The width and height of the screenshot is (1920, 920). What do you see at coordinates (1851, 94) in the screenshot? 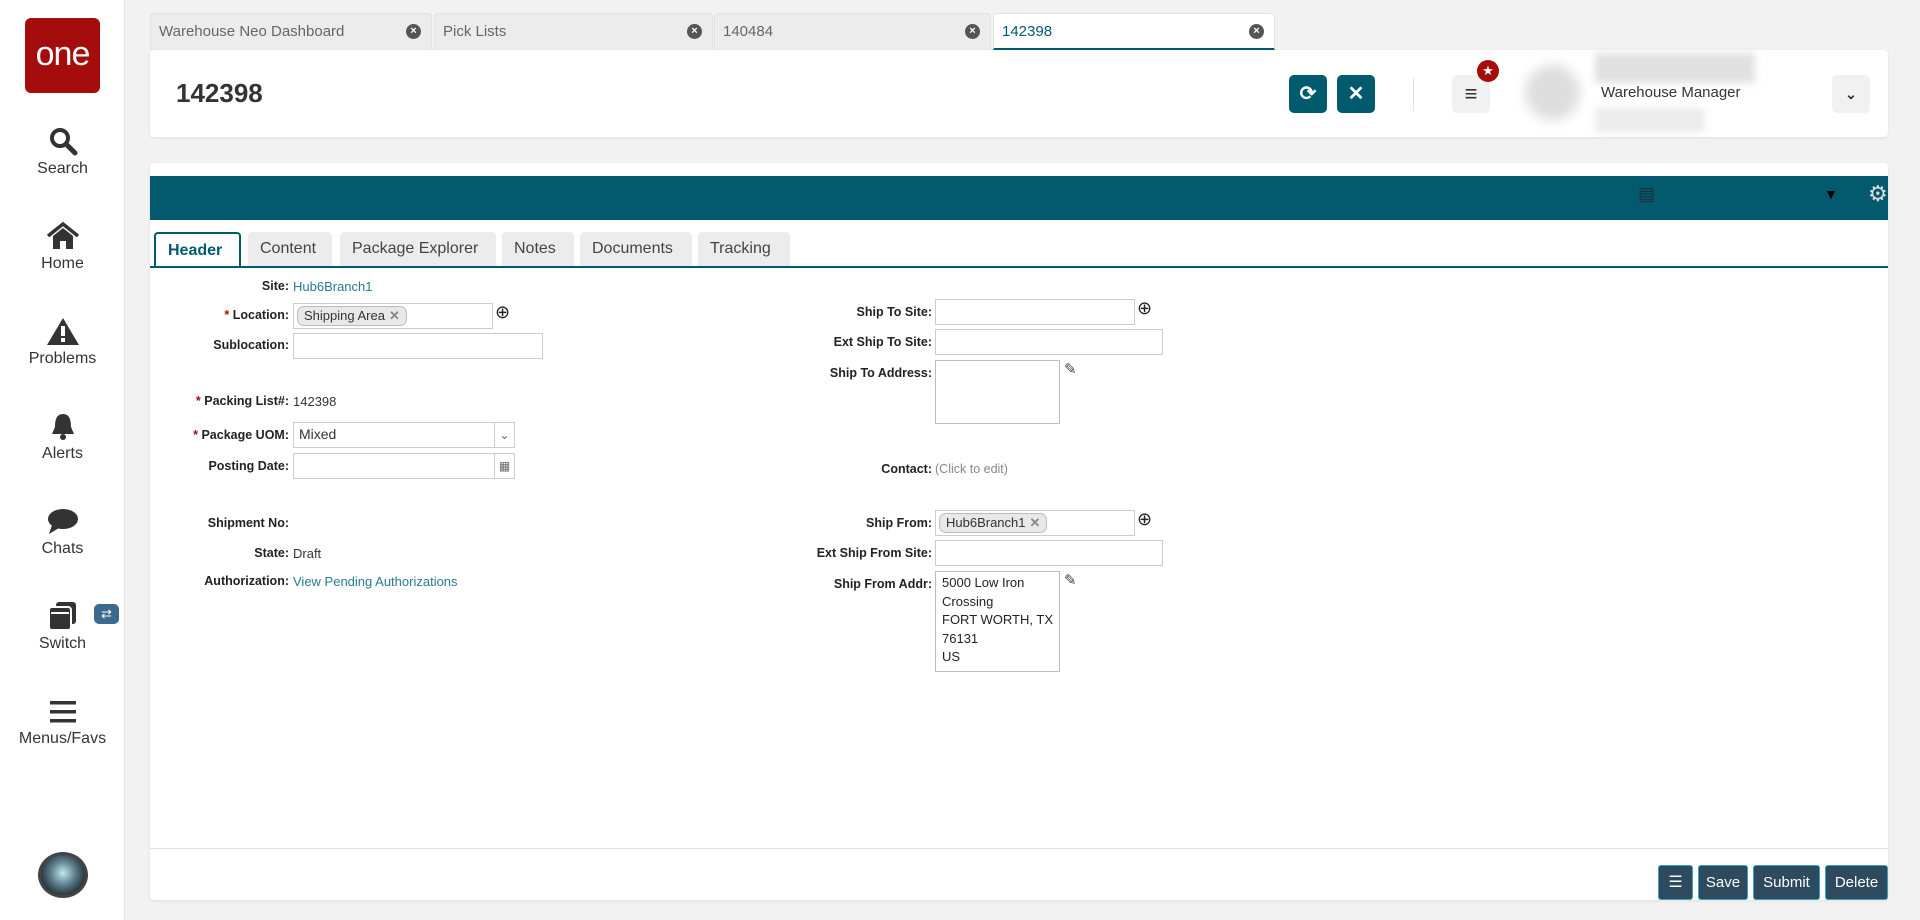
I see `user-menu-chevron-down-icon: ⌄` at bounding box center [1851, 94].